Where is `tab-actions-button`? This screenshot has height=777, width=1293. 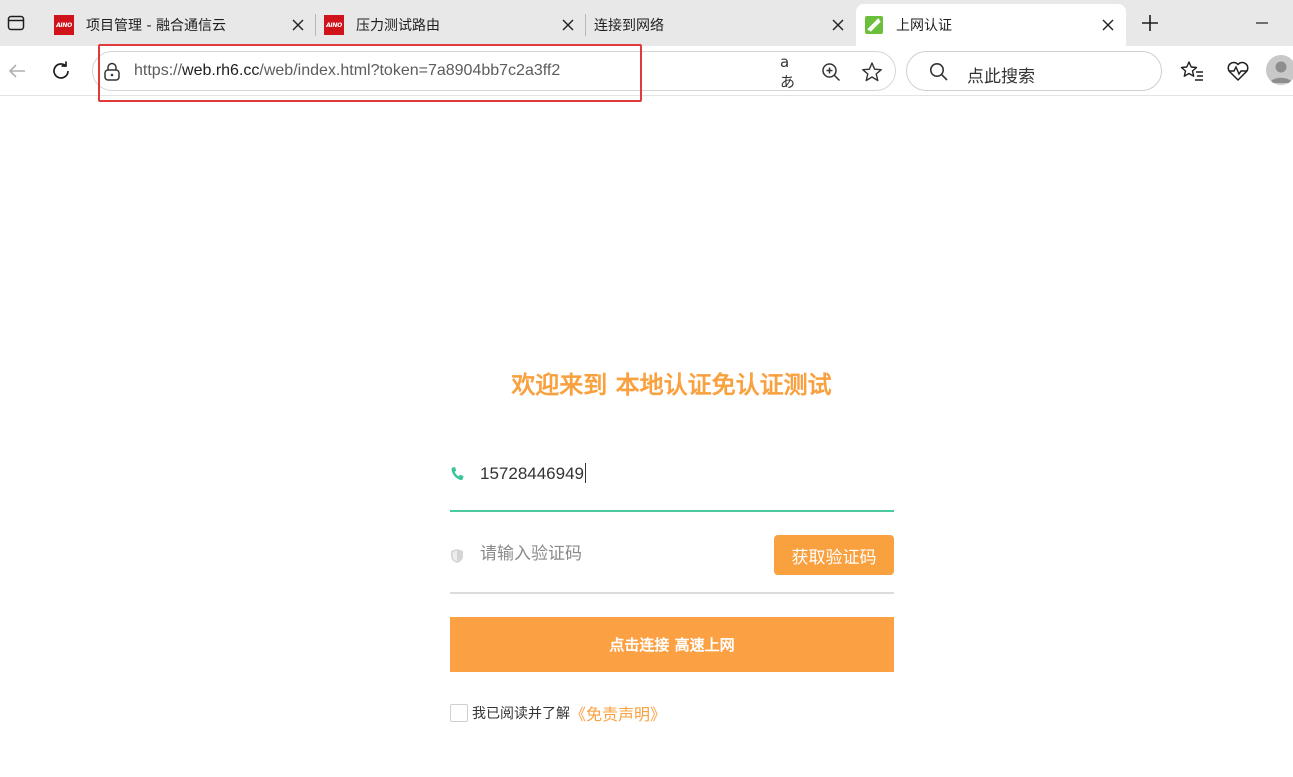
tab-actions-button is located at coordinates (16, 23).